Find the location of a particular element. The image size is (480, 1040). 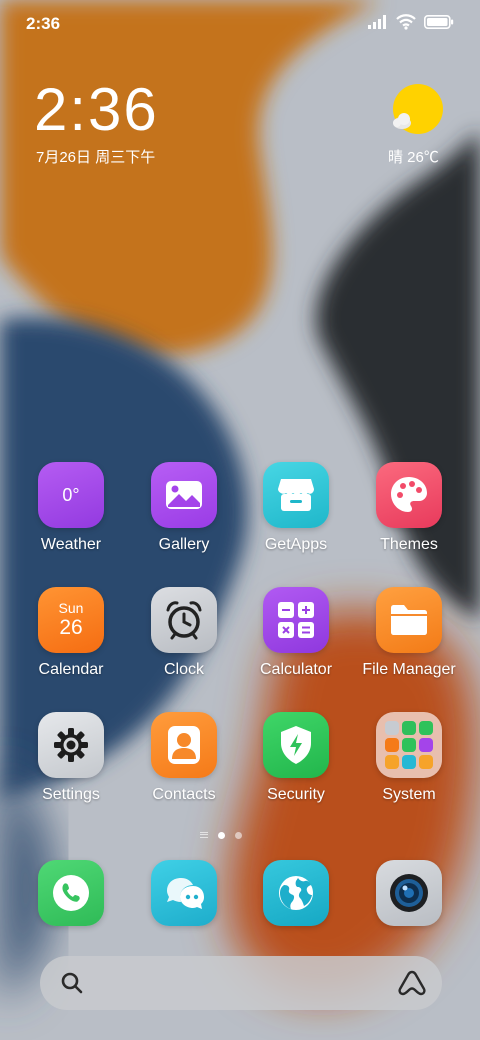

calendar-icon-date: 26 is located at coordinates (71, 627).